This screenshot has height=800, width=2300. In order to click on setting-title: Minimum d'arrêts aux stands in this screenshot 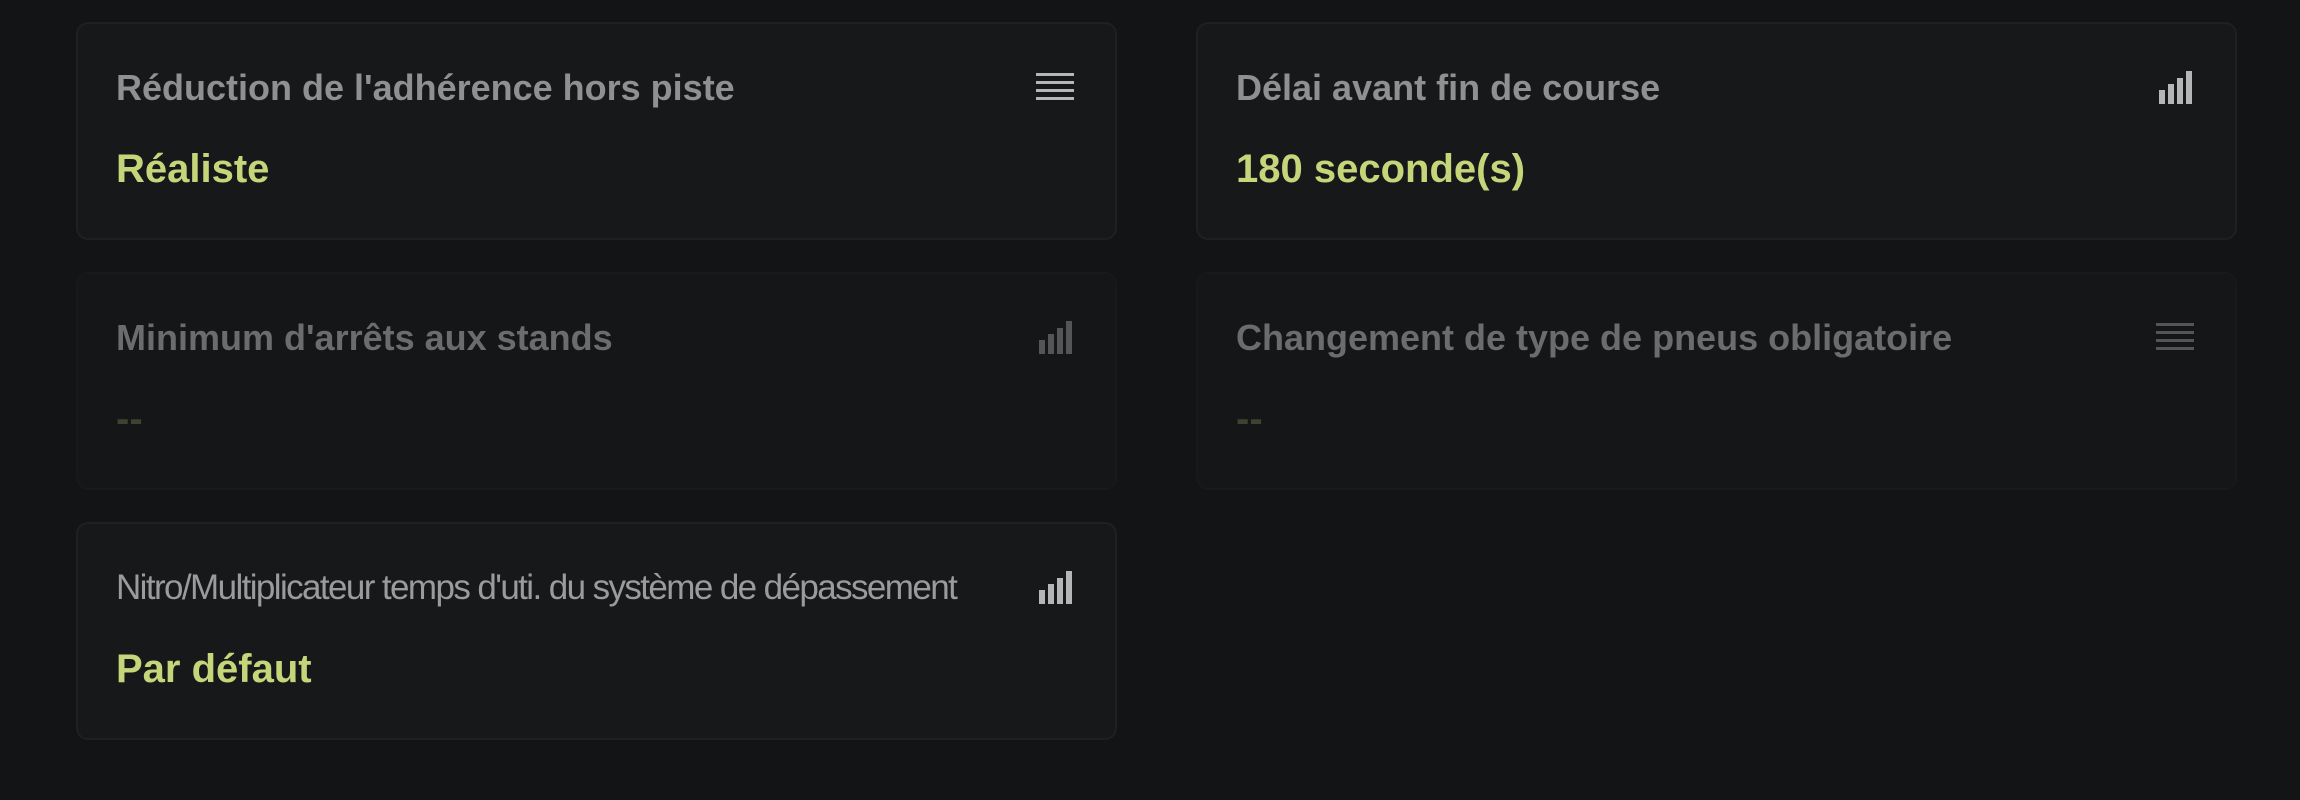, I will do `click(364, 337)`.